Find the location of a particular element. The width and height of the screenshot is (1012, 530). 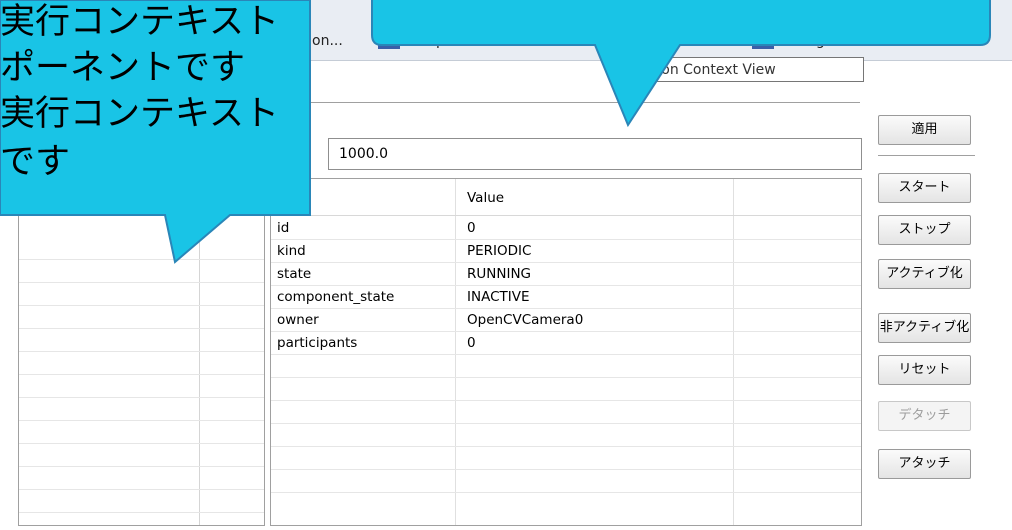

callout-line: です is located at coordinates (35, 162).